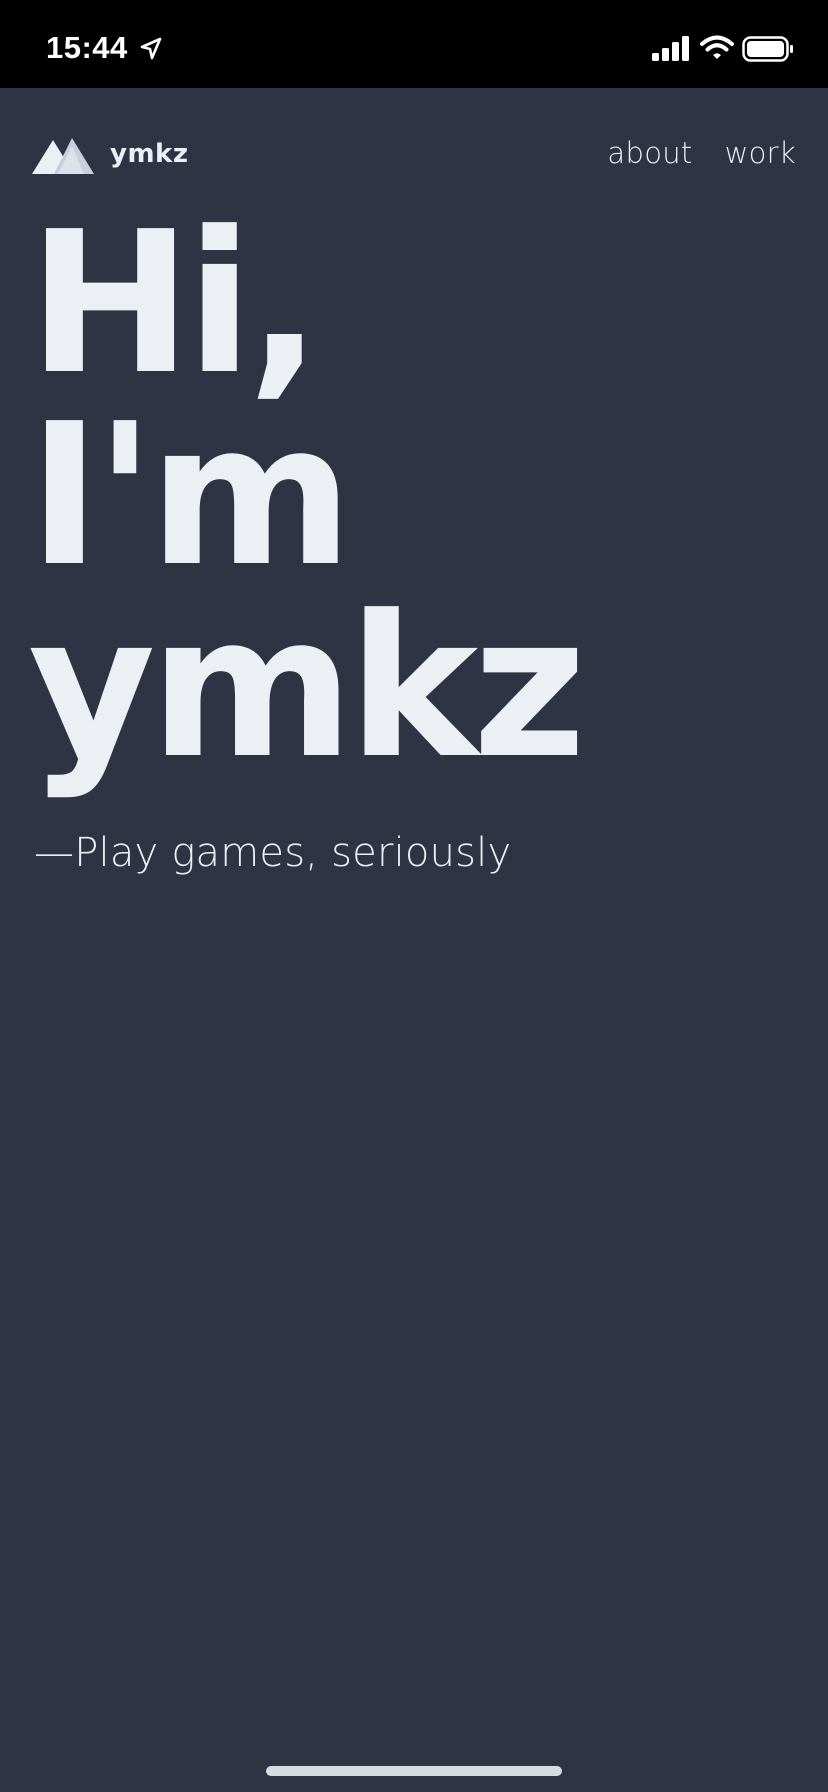  Describe the element at coordinates (175, 304) in the screenshot. I see `hero-line-greeting: Hi,` at that location.